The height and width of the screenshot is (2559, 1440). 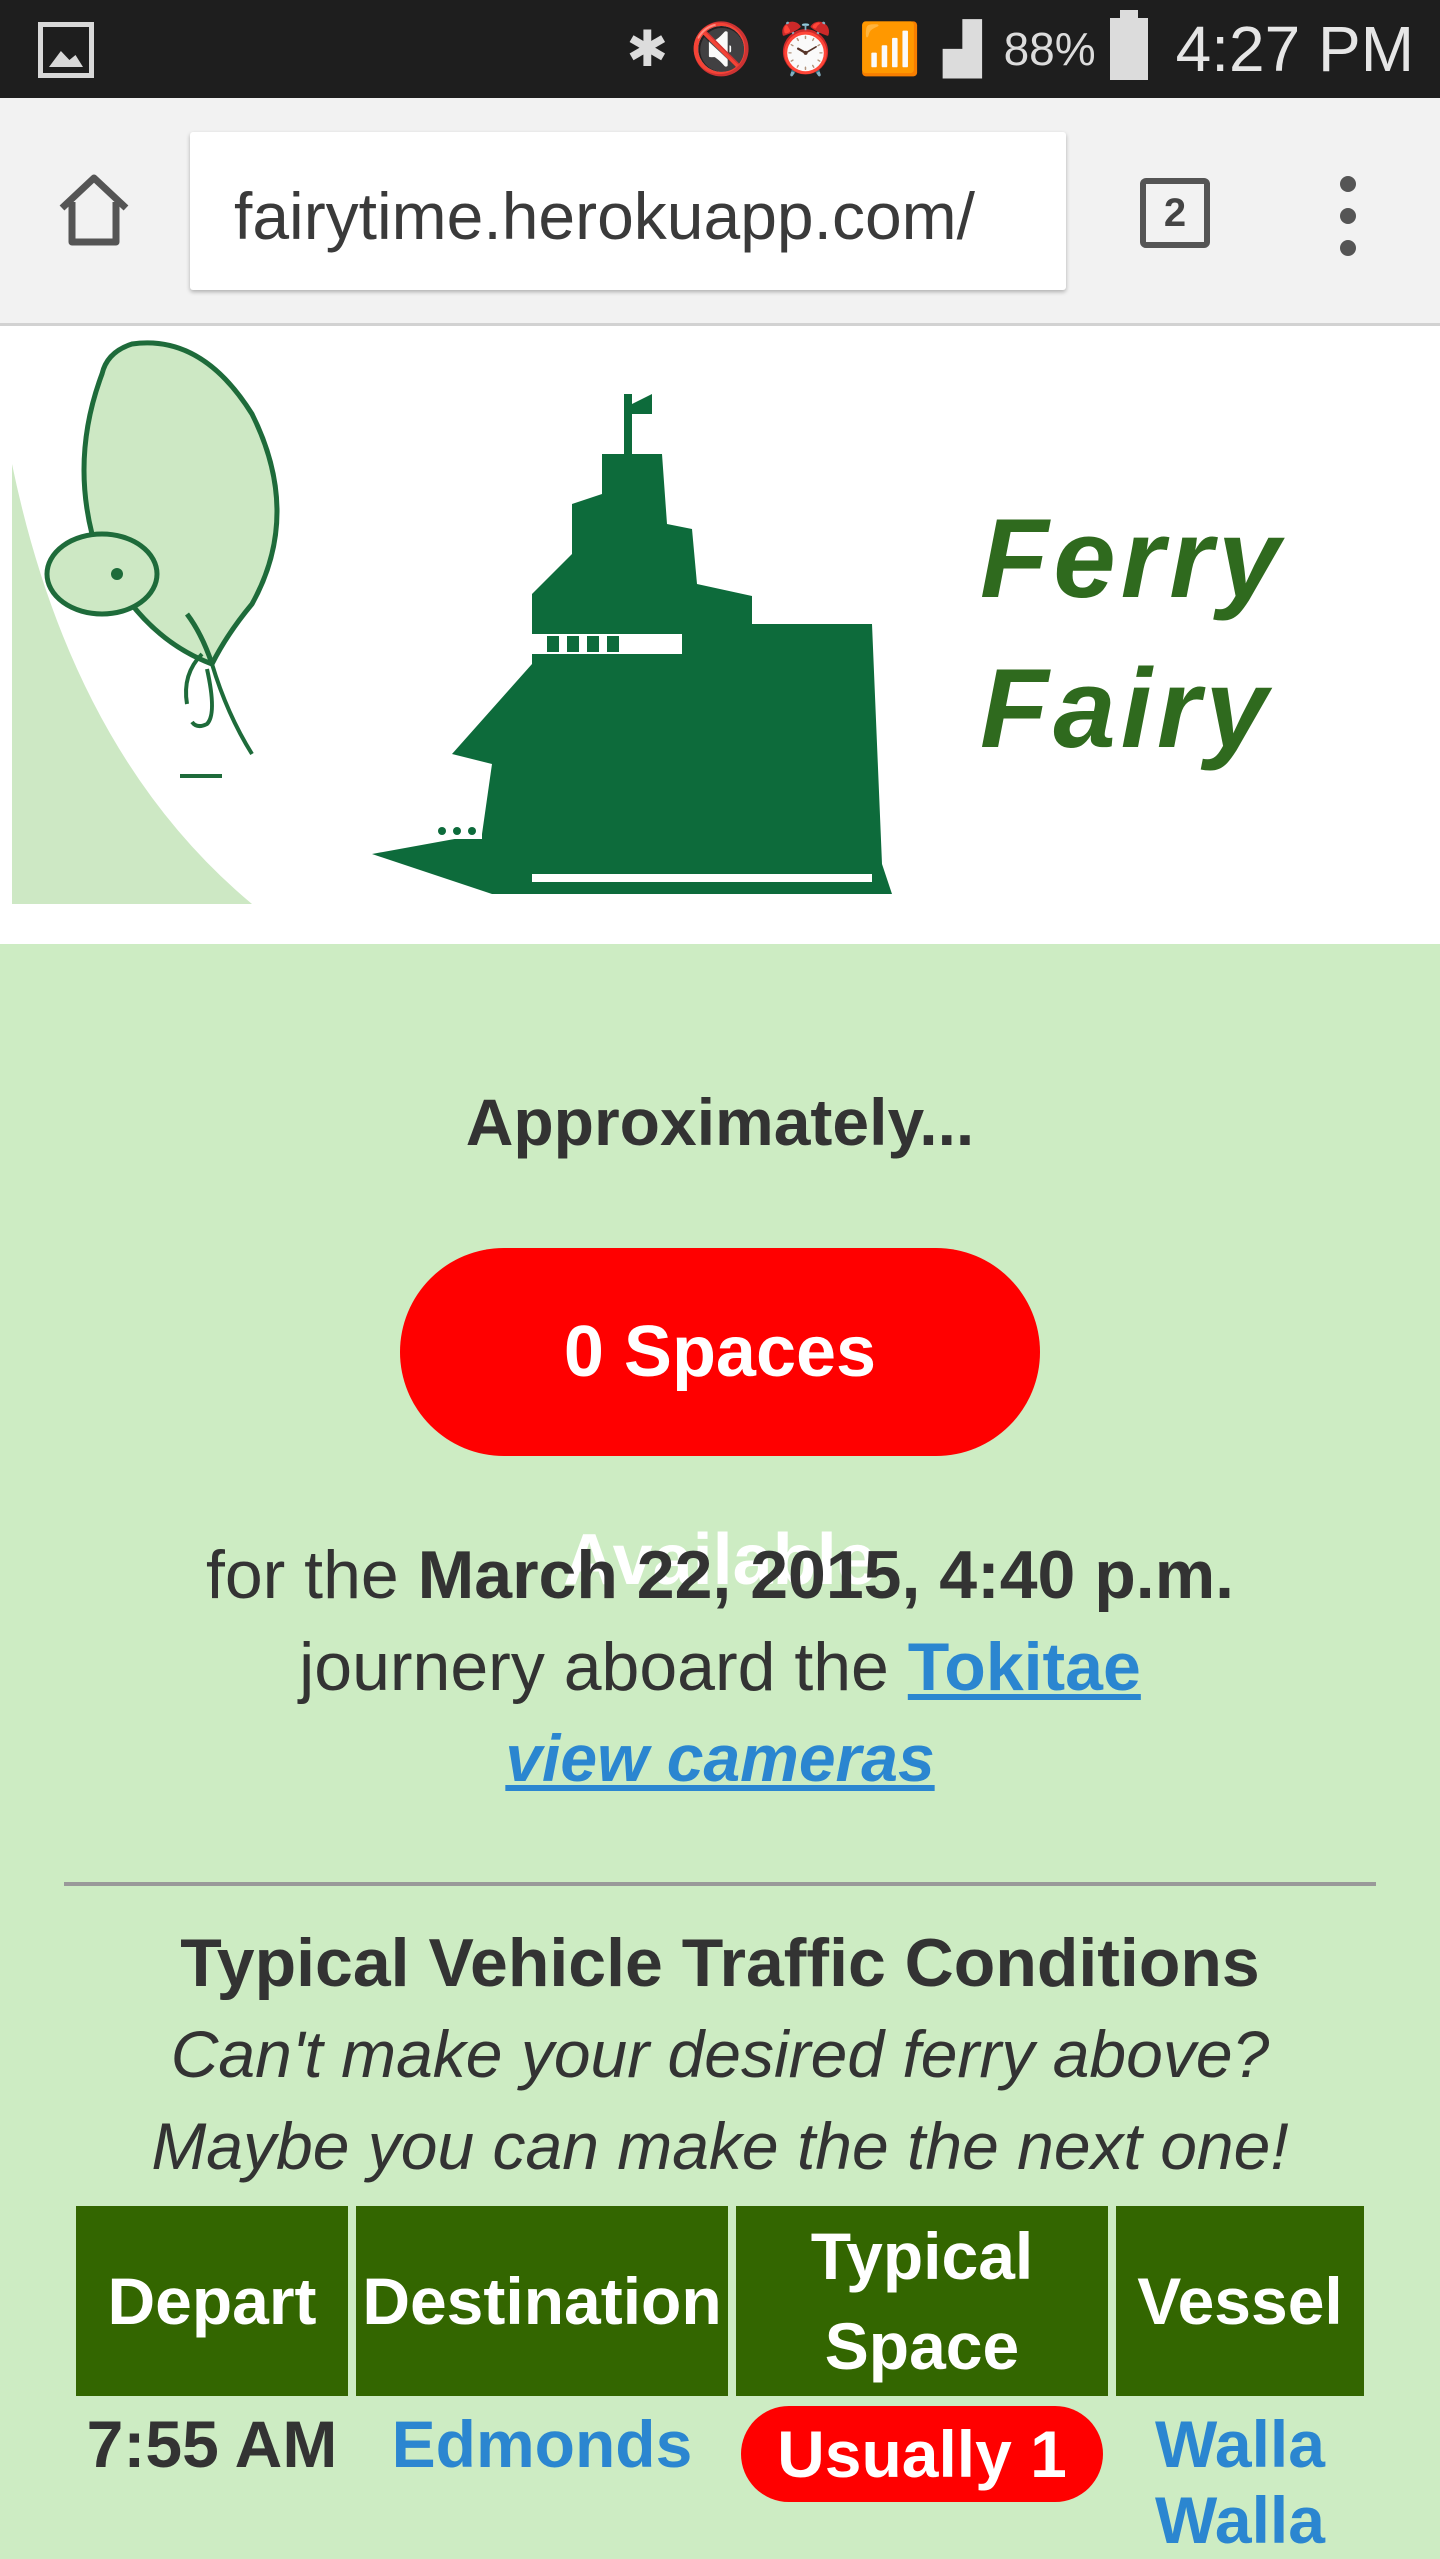 I want to click on browser-toolbar: fairytime.herokuapp.com/ 2, so click(x=720, y=212).